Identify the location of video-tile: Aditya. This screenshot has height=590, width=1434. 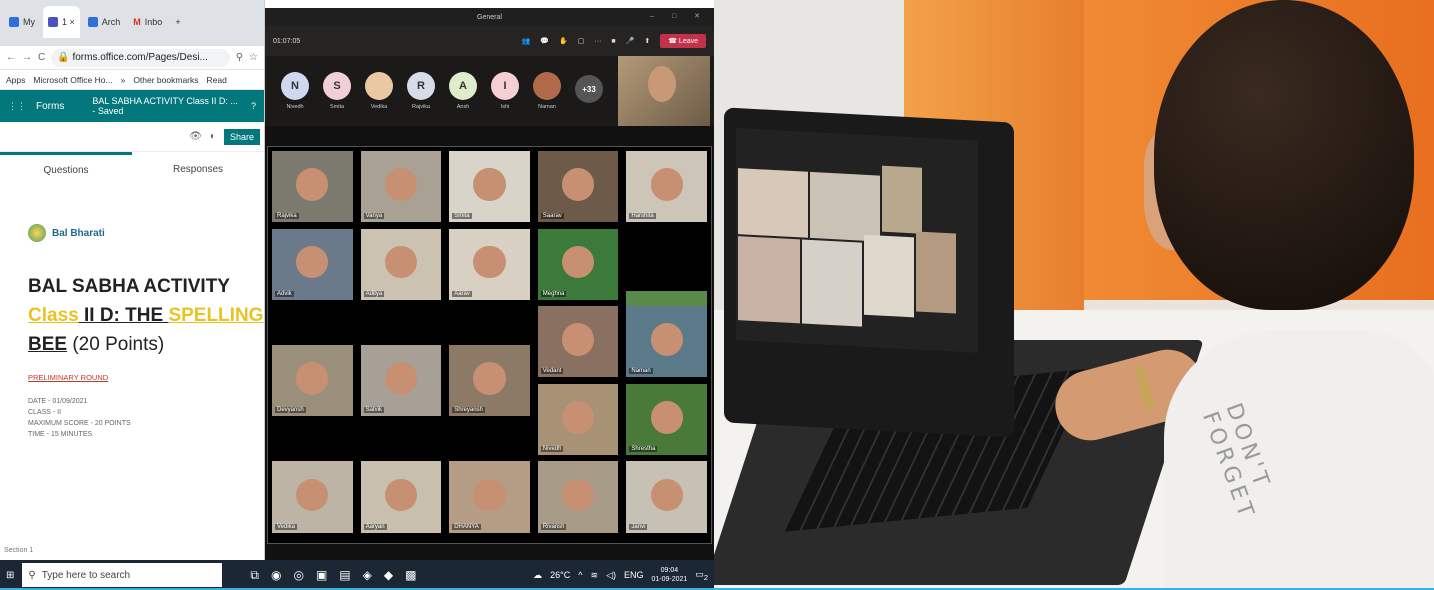
(401, 264).